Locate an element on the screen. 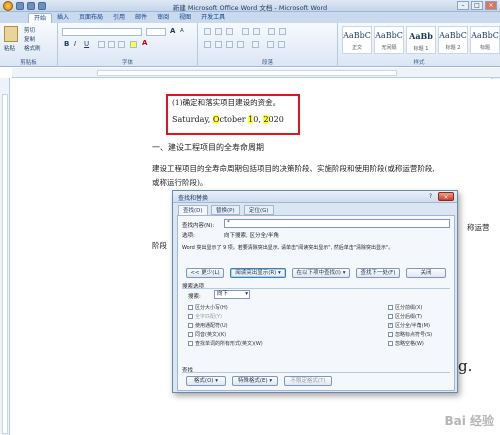 This screenshot has width=500, height=435. tab-replace: 替换(P) is located at coordinates (225, 210).